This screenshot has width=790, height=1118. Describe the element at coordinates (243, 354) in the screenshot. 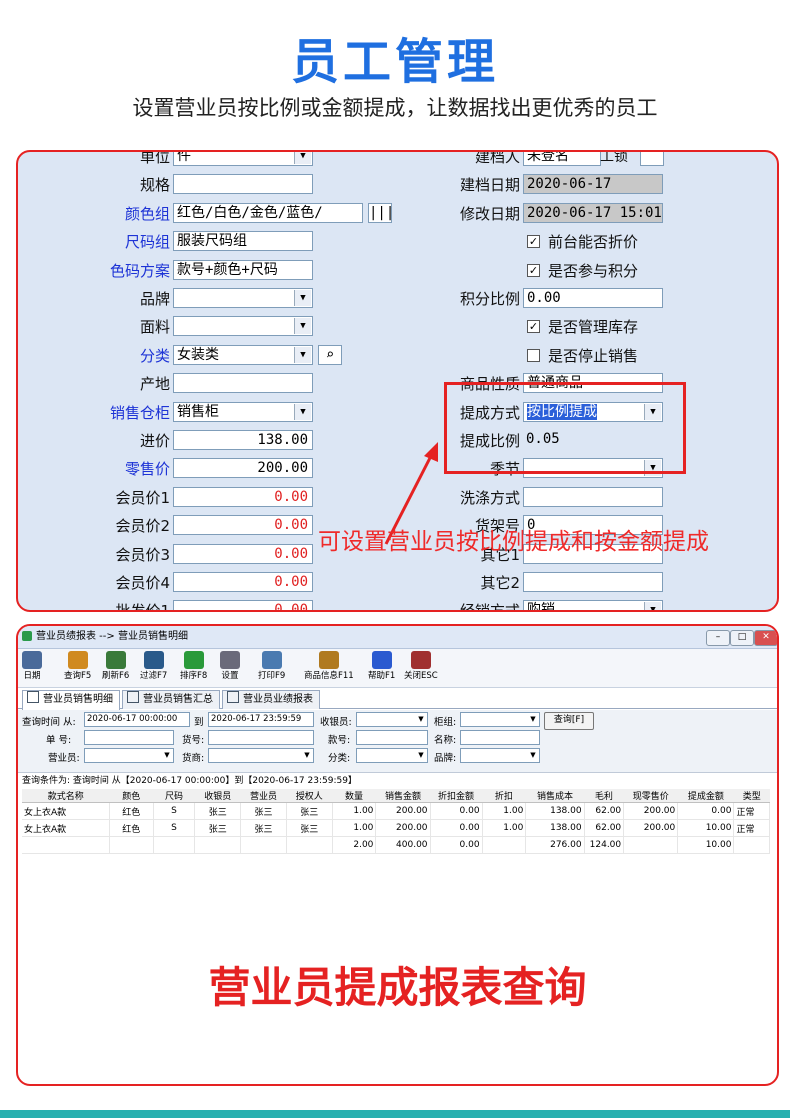

I see `form-field: 女装类 ▼` at that location.